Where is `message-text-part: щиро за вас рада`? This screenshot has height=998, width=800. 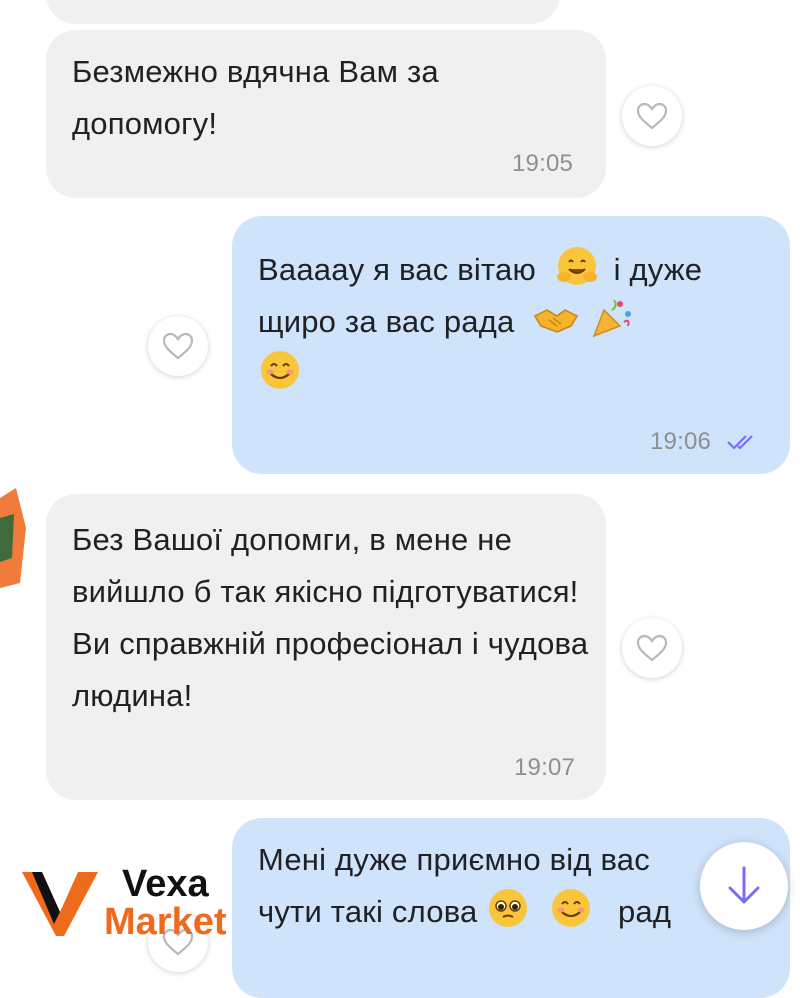
message-text-part: щиро за вас рада is located at coordinates (386, 321).